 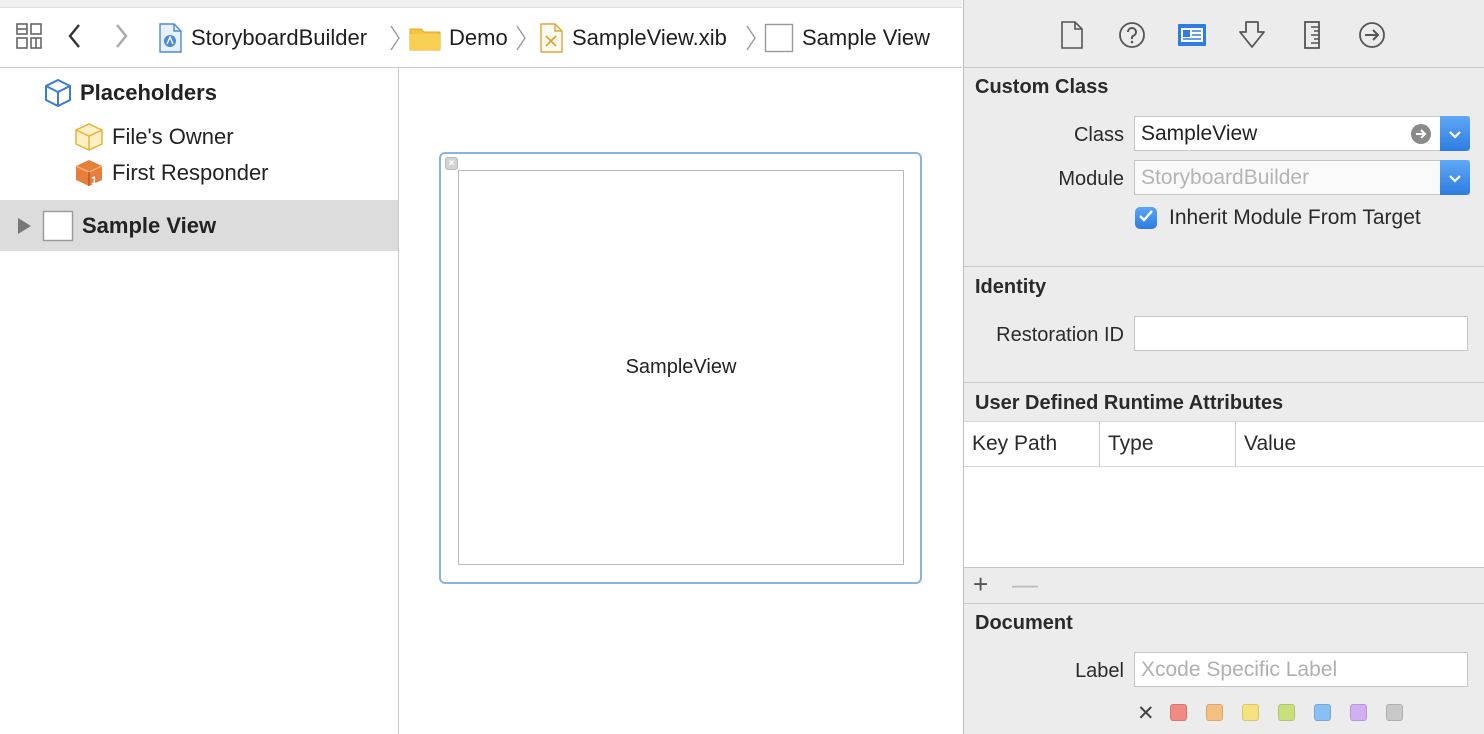 What do you see at coordinates (173, 136) in the screenshot?
I see `outline-files-owner-label: File's Owner` at bounding box center [173, 136].